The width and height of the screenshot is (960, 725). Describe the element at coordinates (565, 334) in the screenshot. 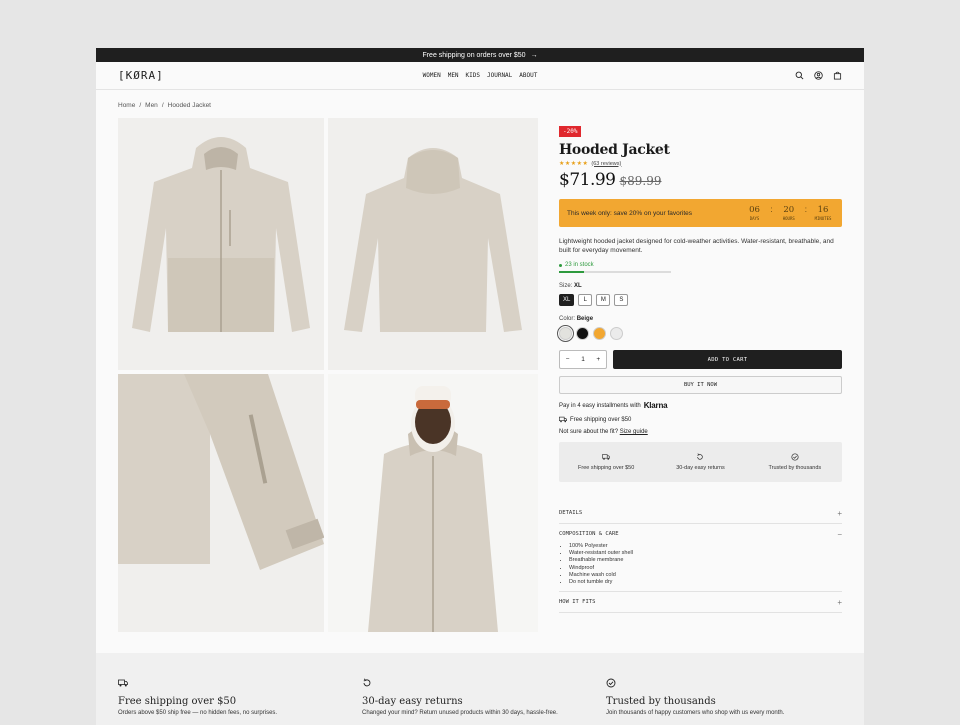

I see `color-swatch-beige` at that location.